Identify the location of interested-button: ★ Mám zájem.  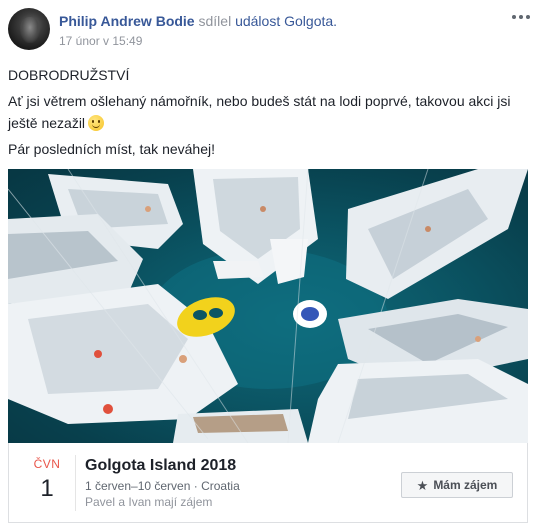
(457, 485).